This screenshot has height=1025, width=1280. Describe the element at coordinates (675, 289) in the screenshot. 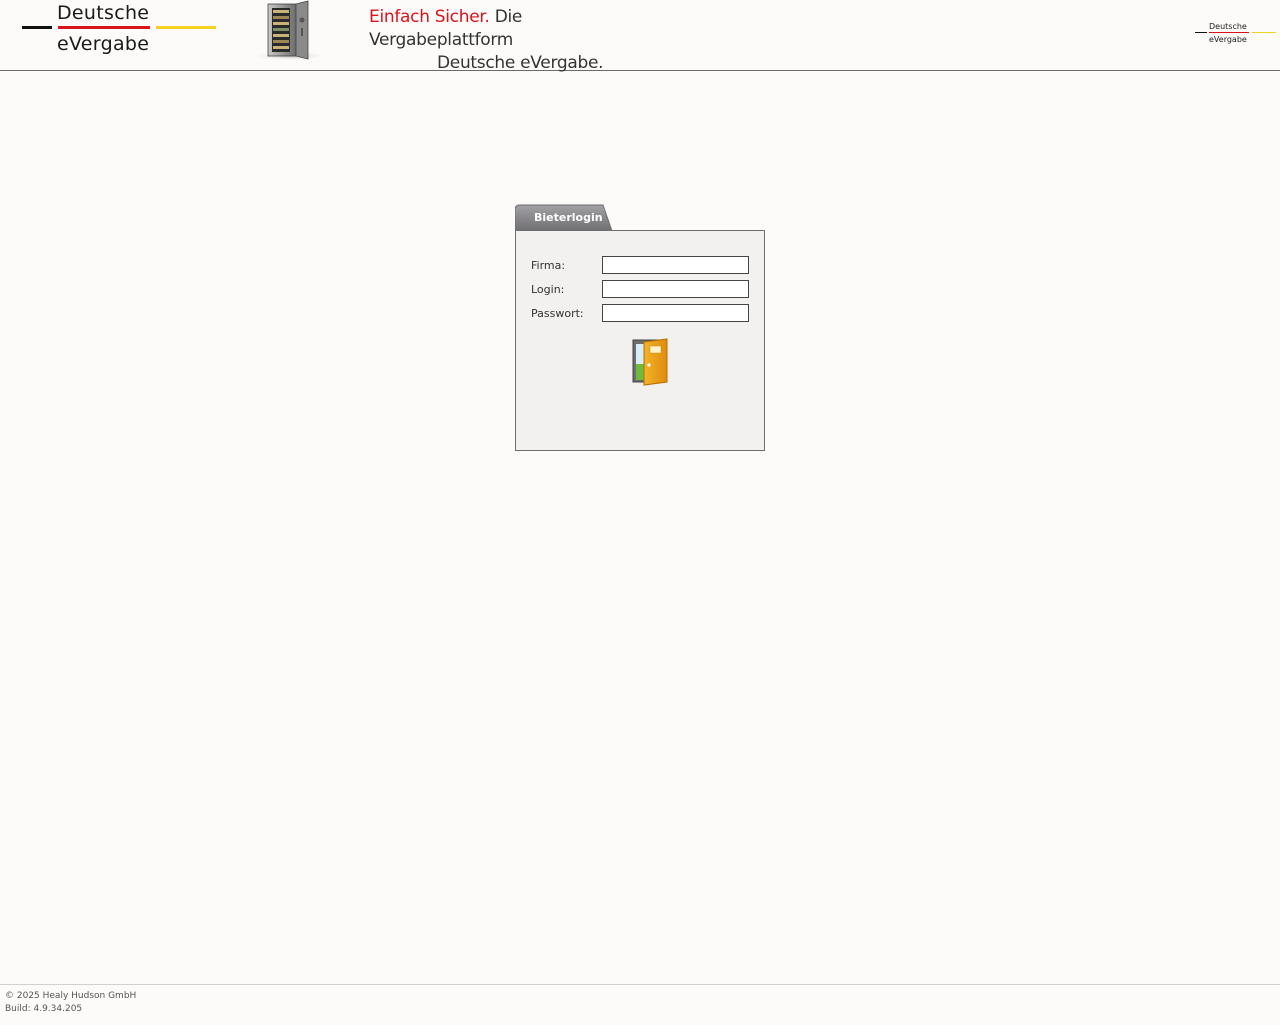

I see `login-input` at that location.